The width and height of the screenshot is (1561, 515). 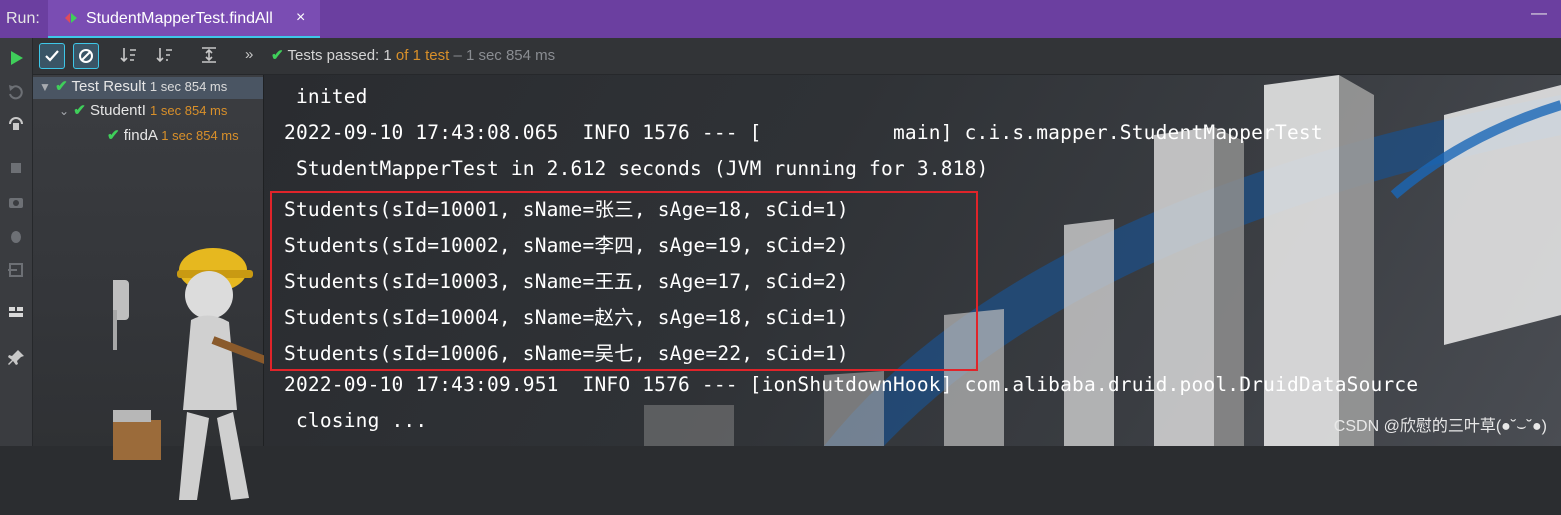 I want to click on status-prefix: Tests passed:, so click(x=333, y=55).